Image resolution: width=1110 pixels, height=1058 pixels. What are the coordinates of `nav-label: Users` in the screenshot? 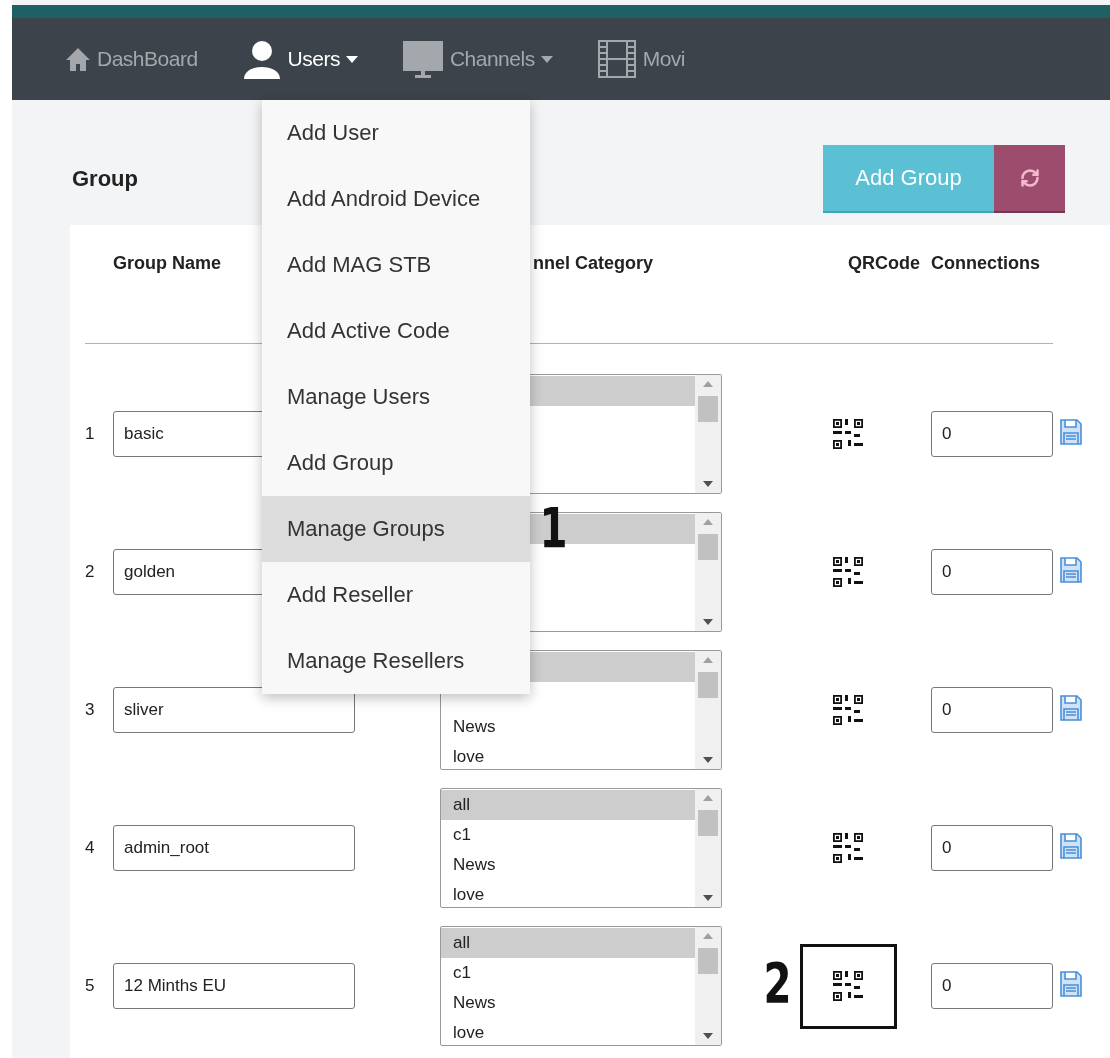 It's located at (313, 59).